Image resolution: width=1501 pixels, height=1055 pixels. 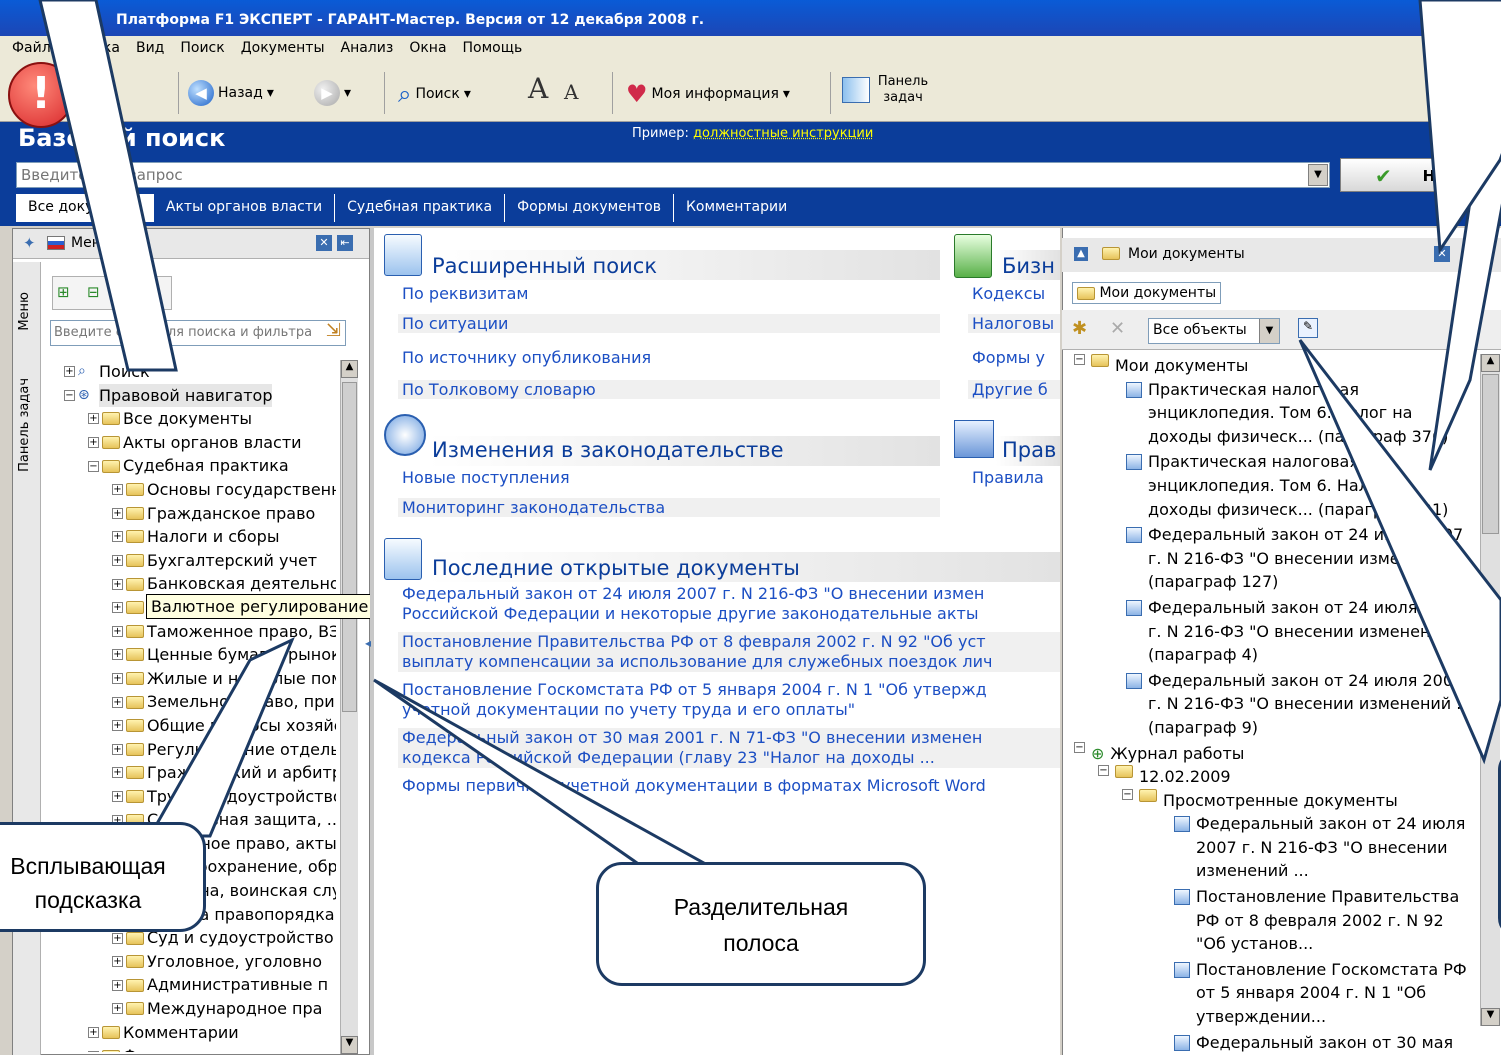 What do you see at coordinates (1399, 552) in the screenshot?
I see `callout-pointer-right` at bounding box center [1399, 552].